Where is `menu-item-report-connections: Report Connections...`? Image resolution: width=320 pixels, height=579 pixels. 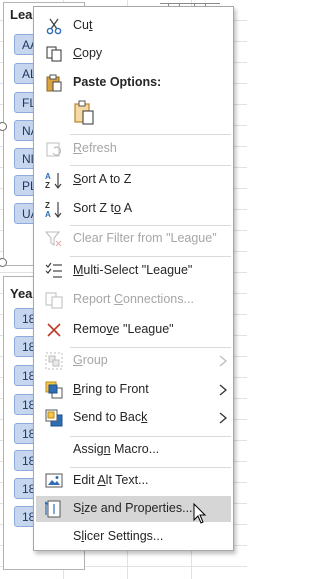 menu-item-report-connections: Report Connections... is located at coordinates (133, 300).